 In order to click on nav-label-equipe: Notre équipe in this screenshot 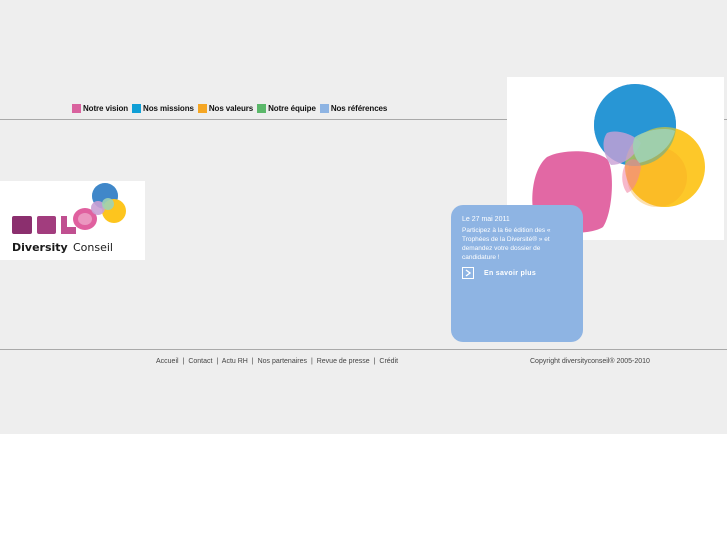, I will do `click(292, 108)`.